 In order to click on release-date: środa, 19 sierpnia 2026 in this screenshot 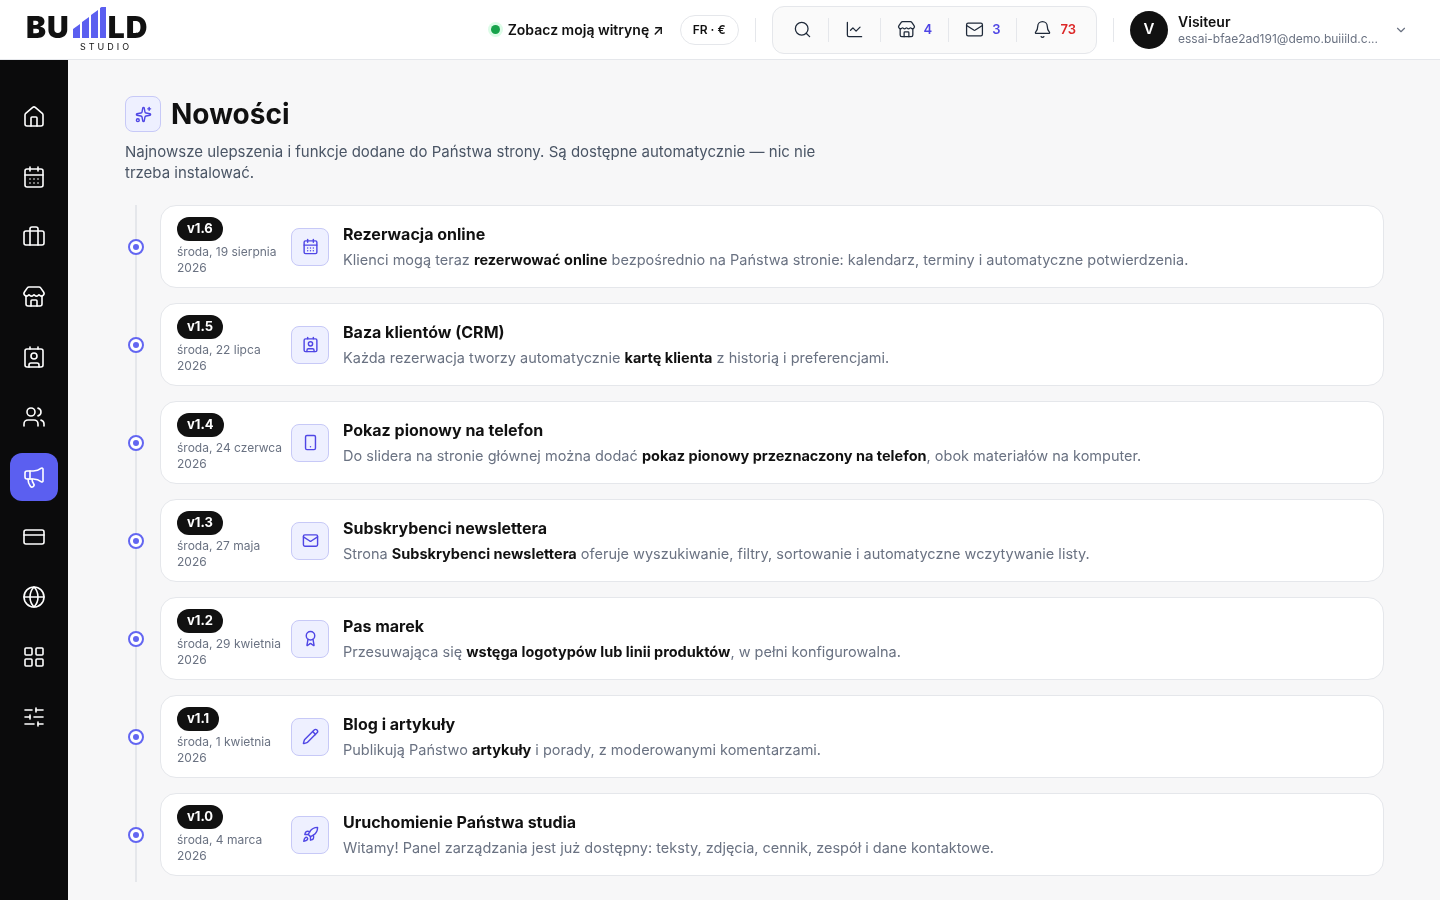, I will do `click(227, 259)`.